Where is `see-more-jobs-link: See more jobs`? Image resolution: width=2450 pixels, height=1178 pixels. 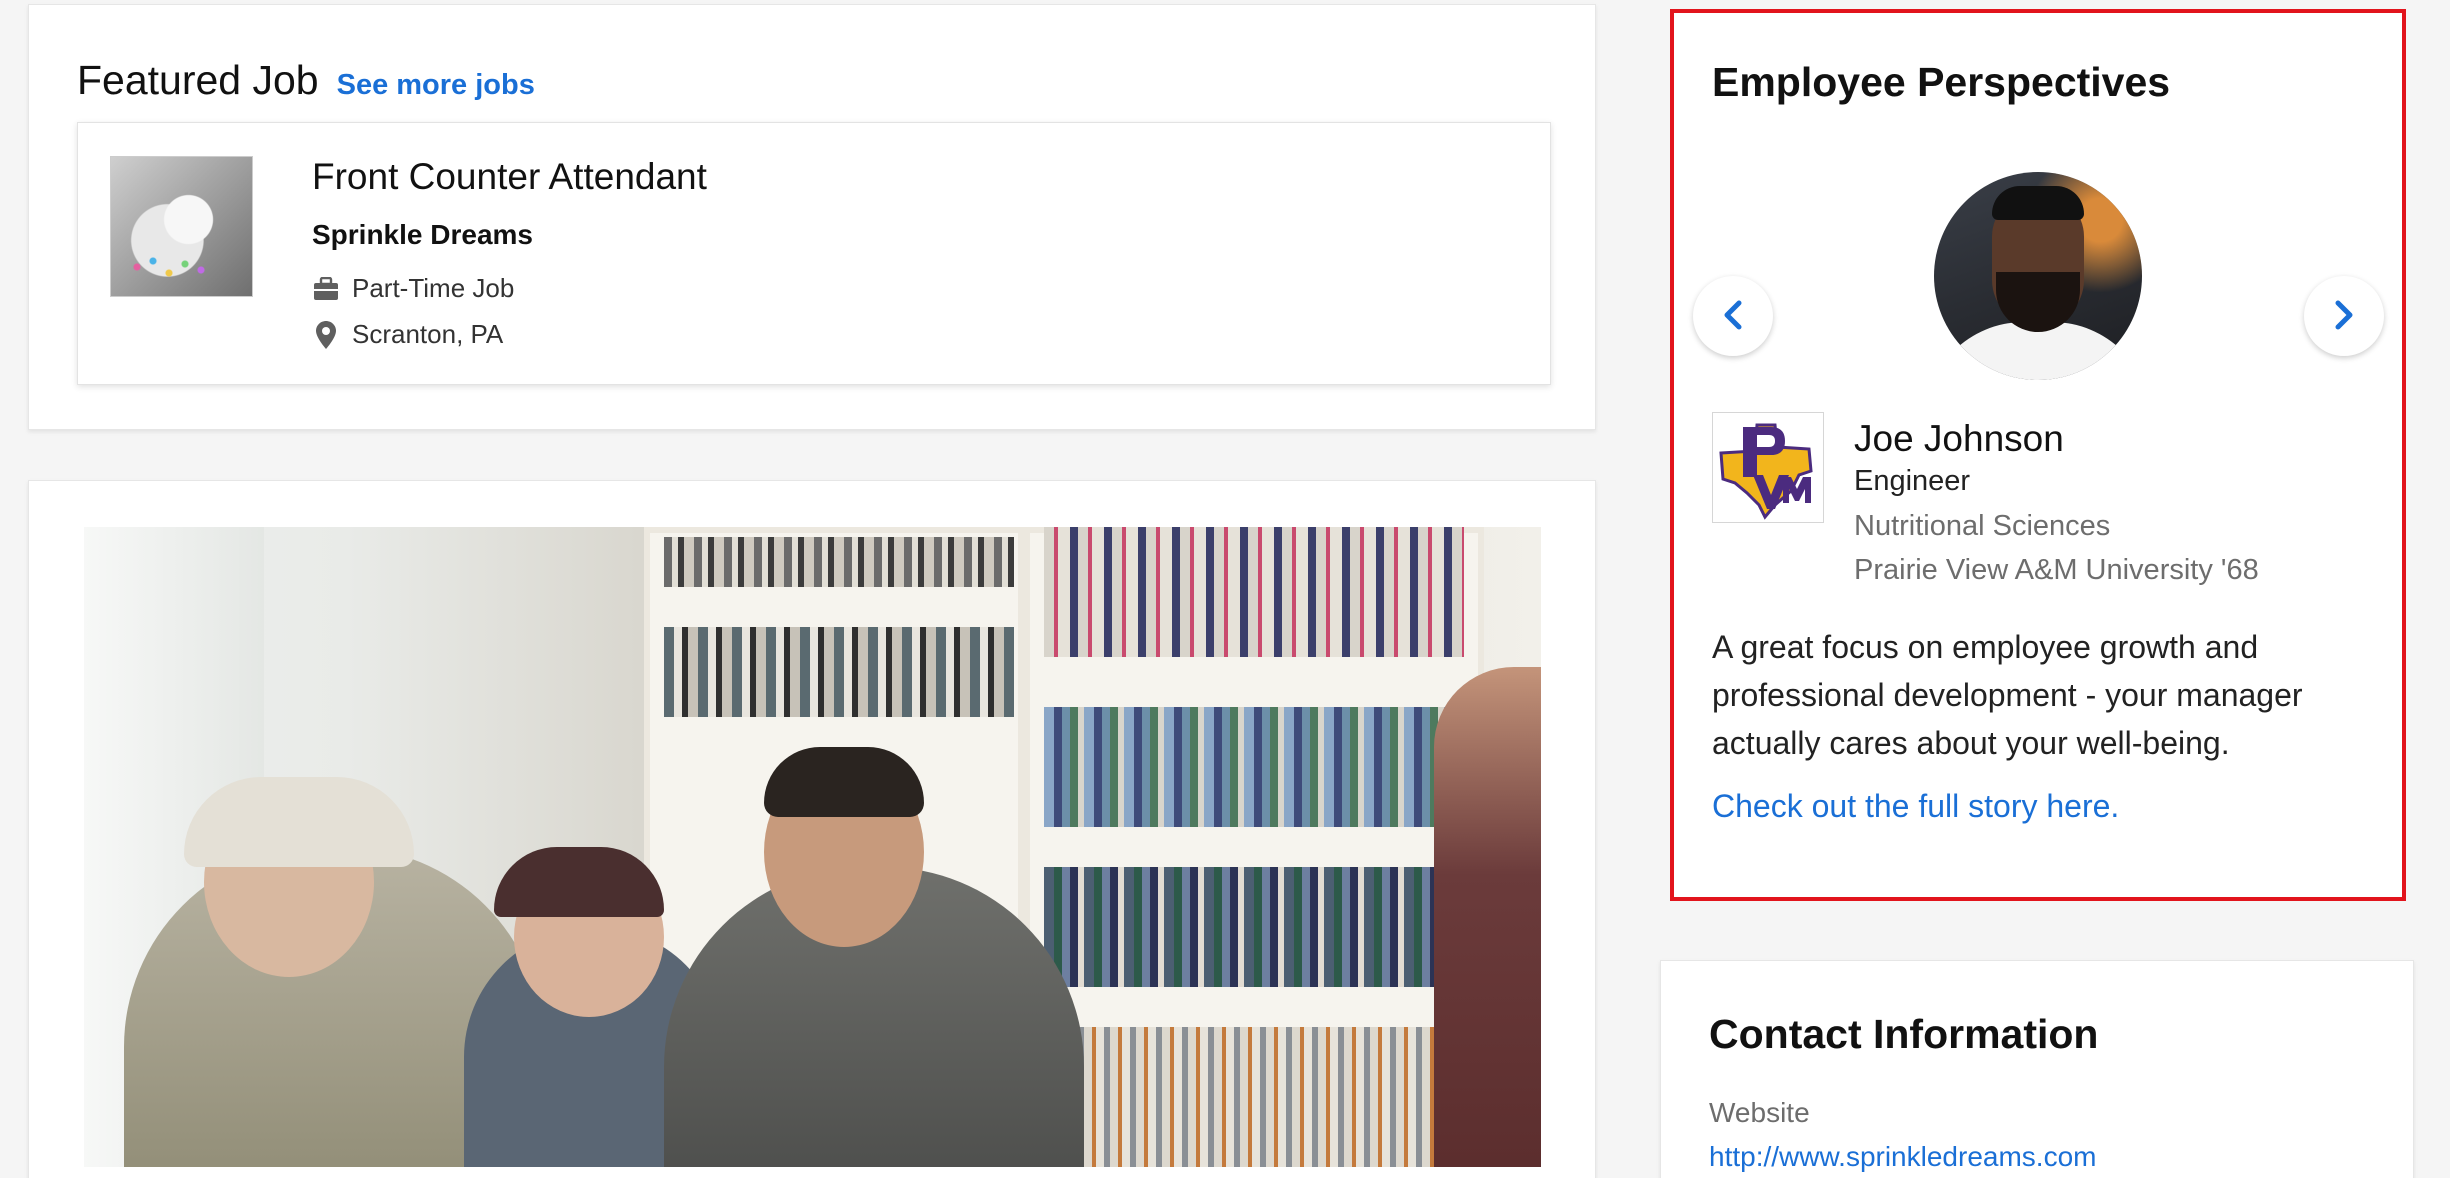 see-more-jobs-link: See more jobs is located at coordinates (436, 85).